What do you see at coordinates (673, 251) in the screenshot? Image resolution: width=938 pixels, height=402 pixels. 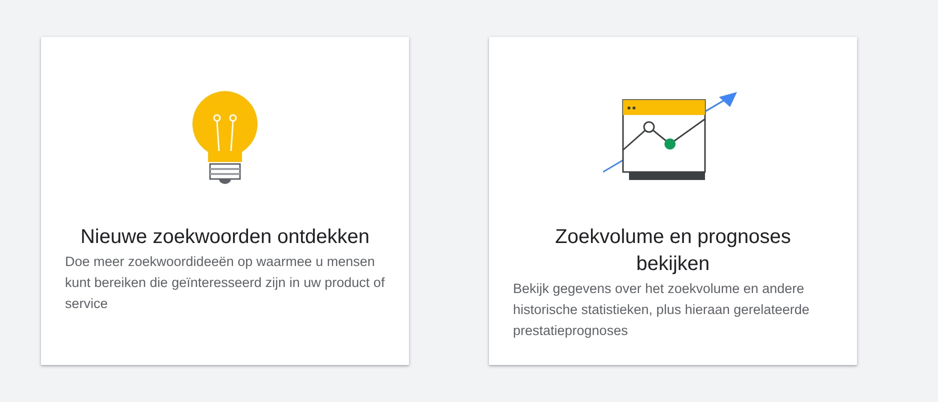 I see `card-title: Zoekvolume en prognoses bekijken` at bounding box center [673, 251].